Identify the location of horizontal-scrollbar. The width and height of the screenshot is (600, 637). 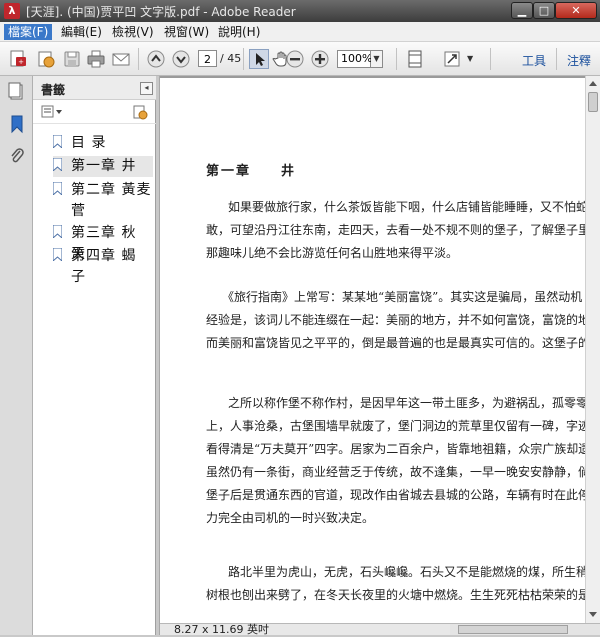
(525, 629).